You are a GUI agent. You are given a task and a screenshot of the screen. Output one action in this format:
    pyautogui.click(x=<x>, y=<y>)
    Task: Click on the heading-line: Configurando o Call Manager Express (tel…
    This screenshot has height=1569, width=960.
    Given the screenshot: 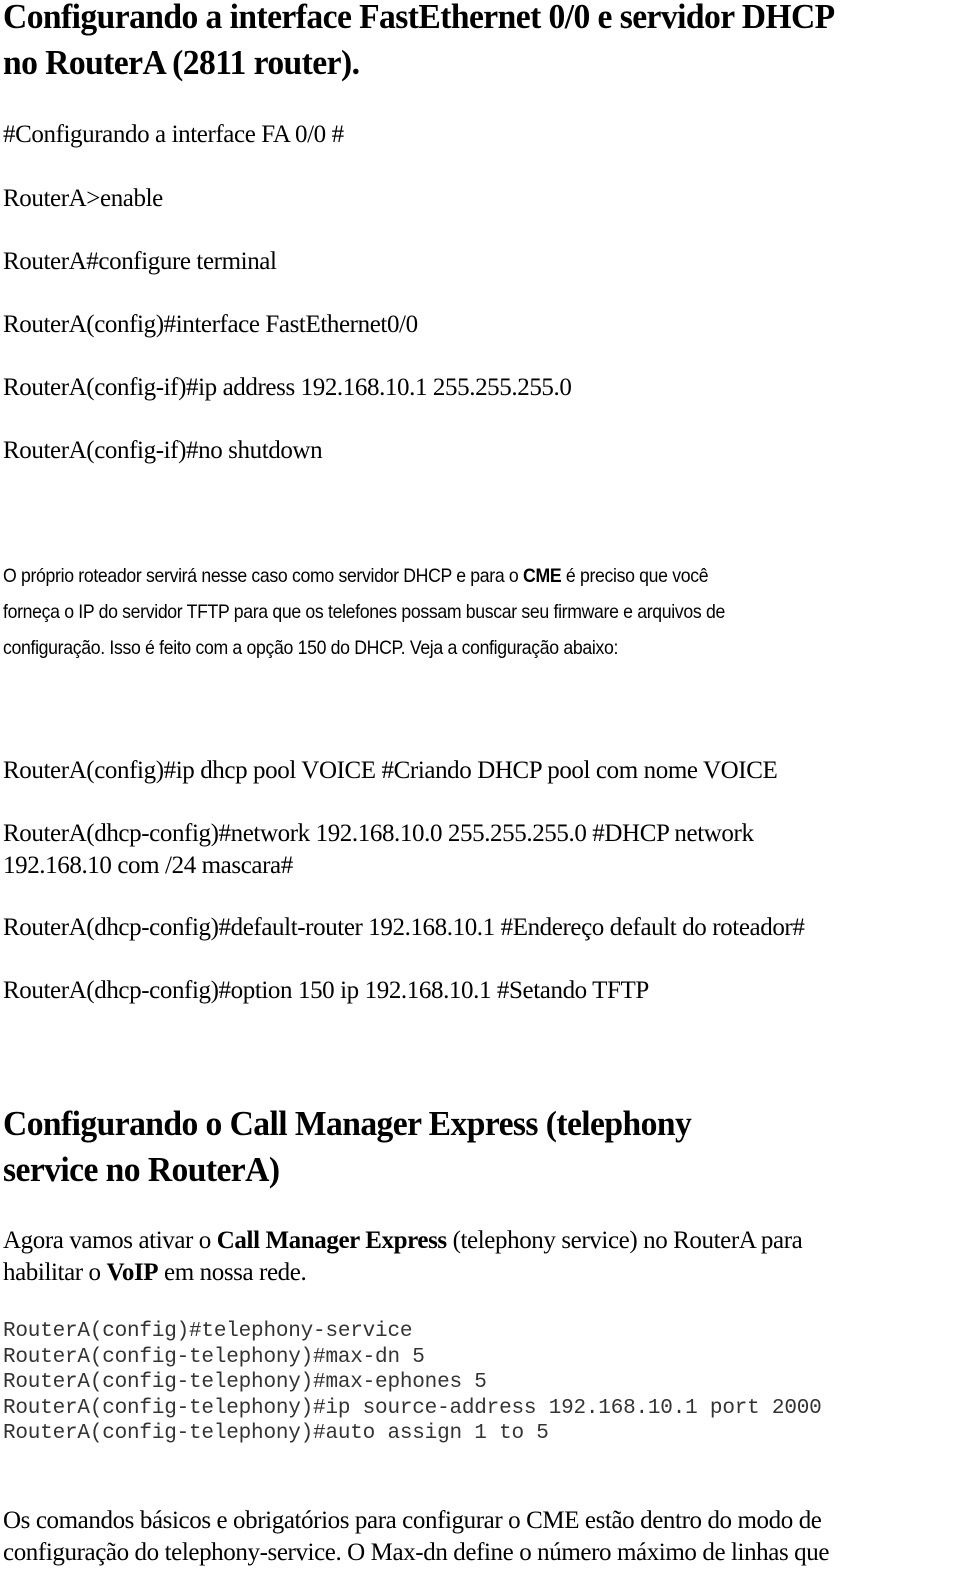 What is the action you would take?
    pyautogui.click(x=347, y=1123)
    